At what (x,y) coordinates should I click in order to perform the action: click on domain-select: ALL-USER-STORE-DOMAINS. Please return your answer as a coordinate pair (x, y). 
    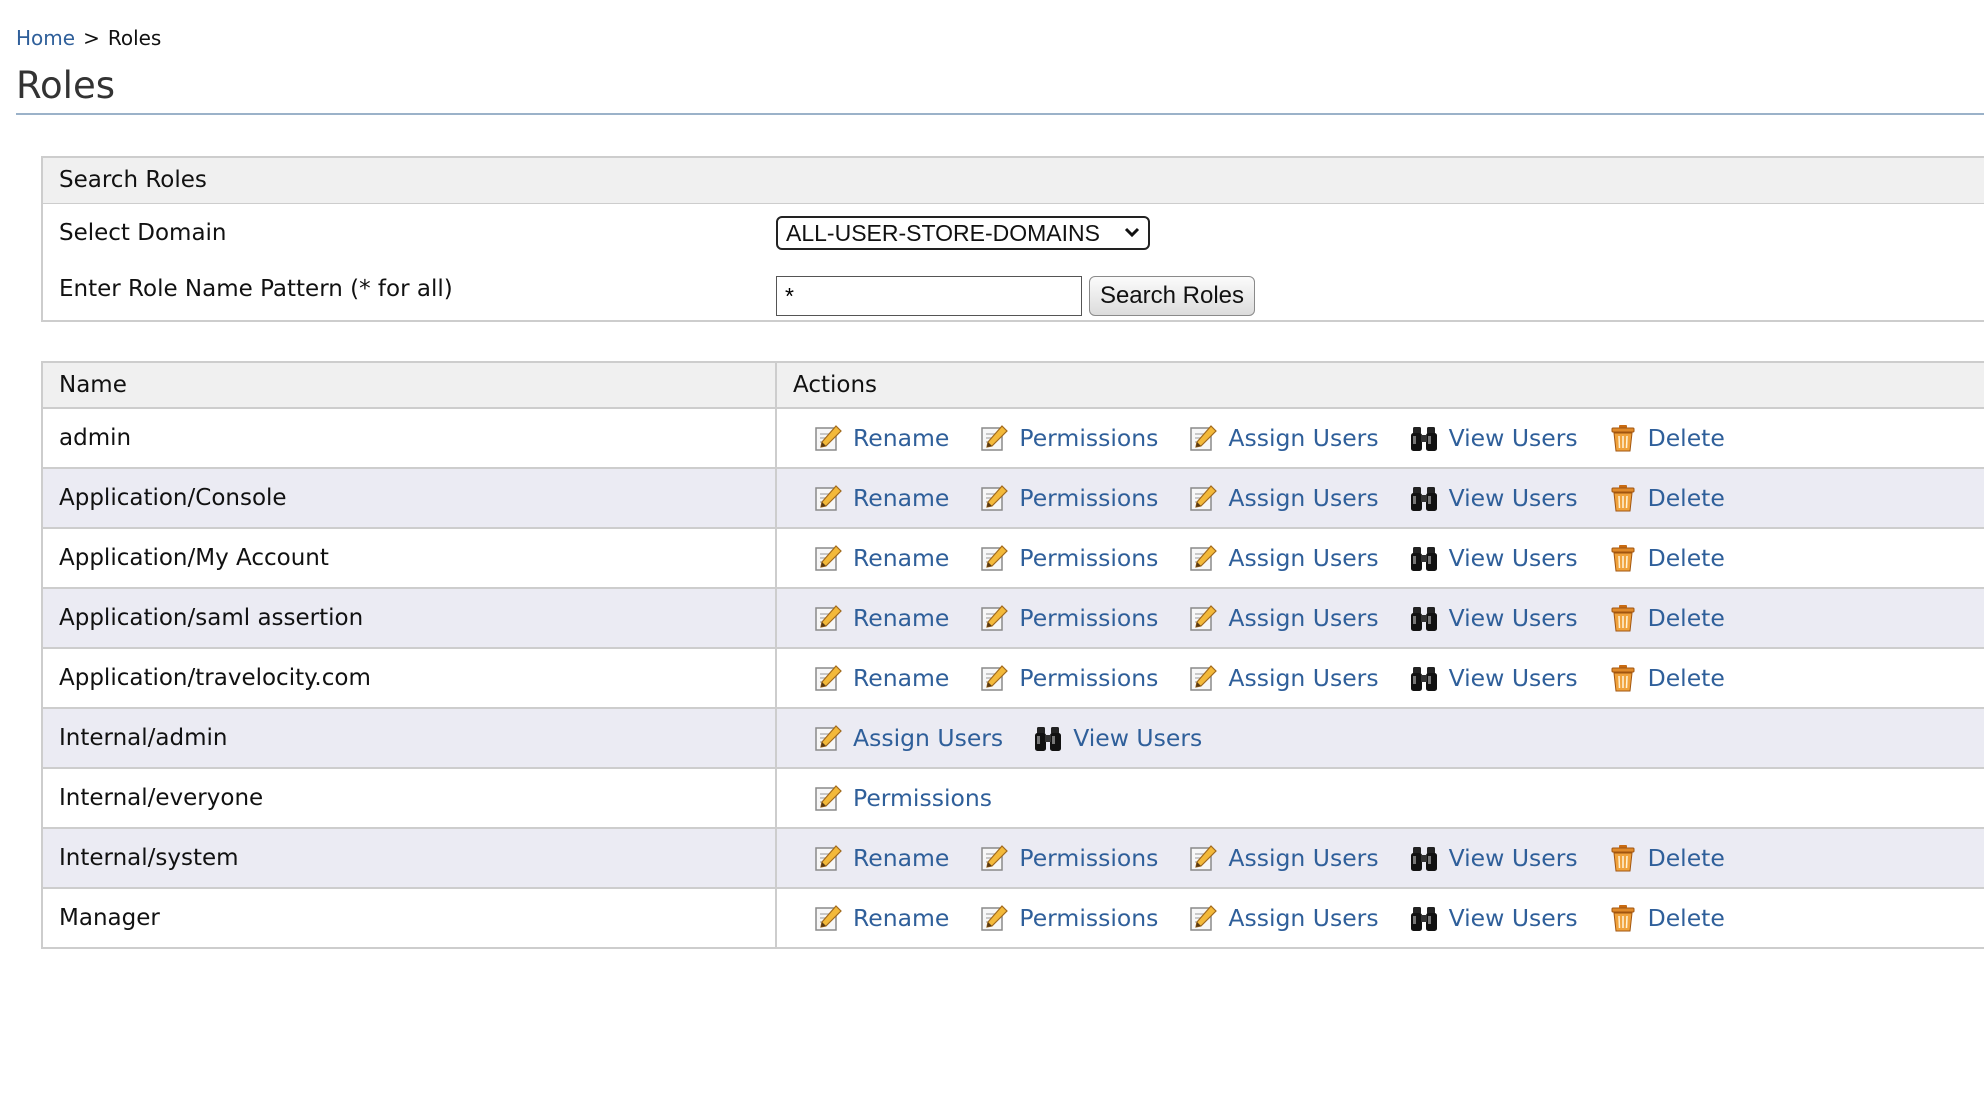
    Looking at the image, I should click on (963, 233).